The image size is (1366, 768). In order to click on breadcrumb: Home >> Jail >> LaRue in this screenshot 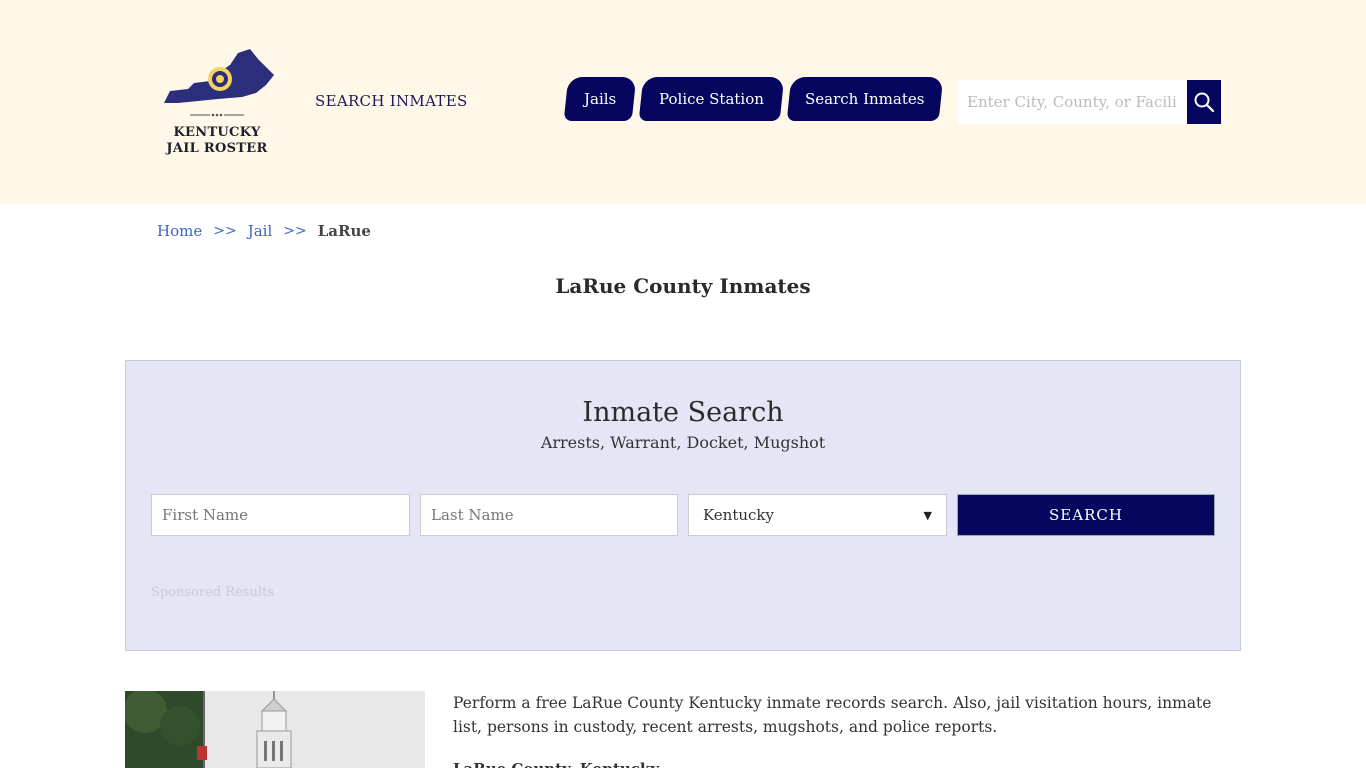, I will do `click(264, 231)`.